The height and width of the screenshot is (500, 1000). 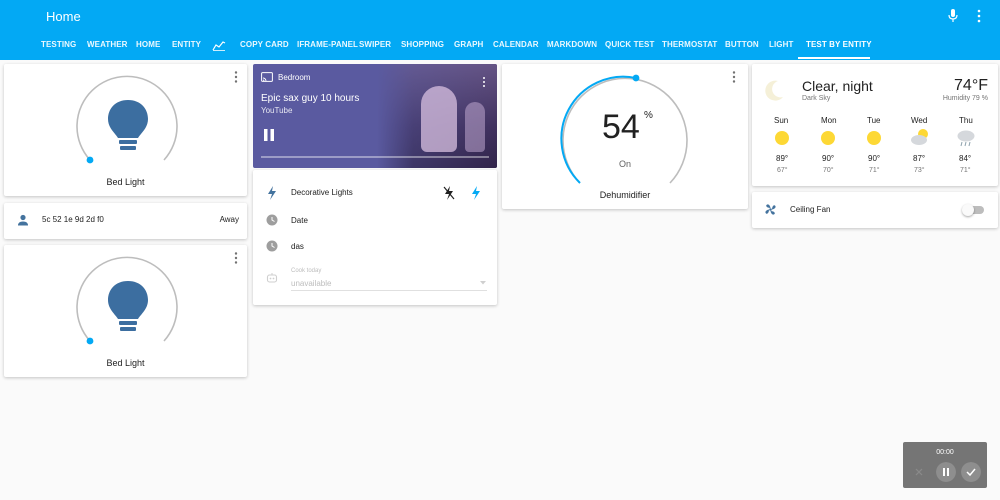 What do you see at coordinates (186, 44) in the screenshot?
I see `tab-entity: ENTITY` at bounding box center [186, 44].